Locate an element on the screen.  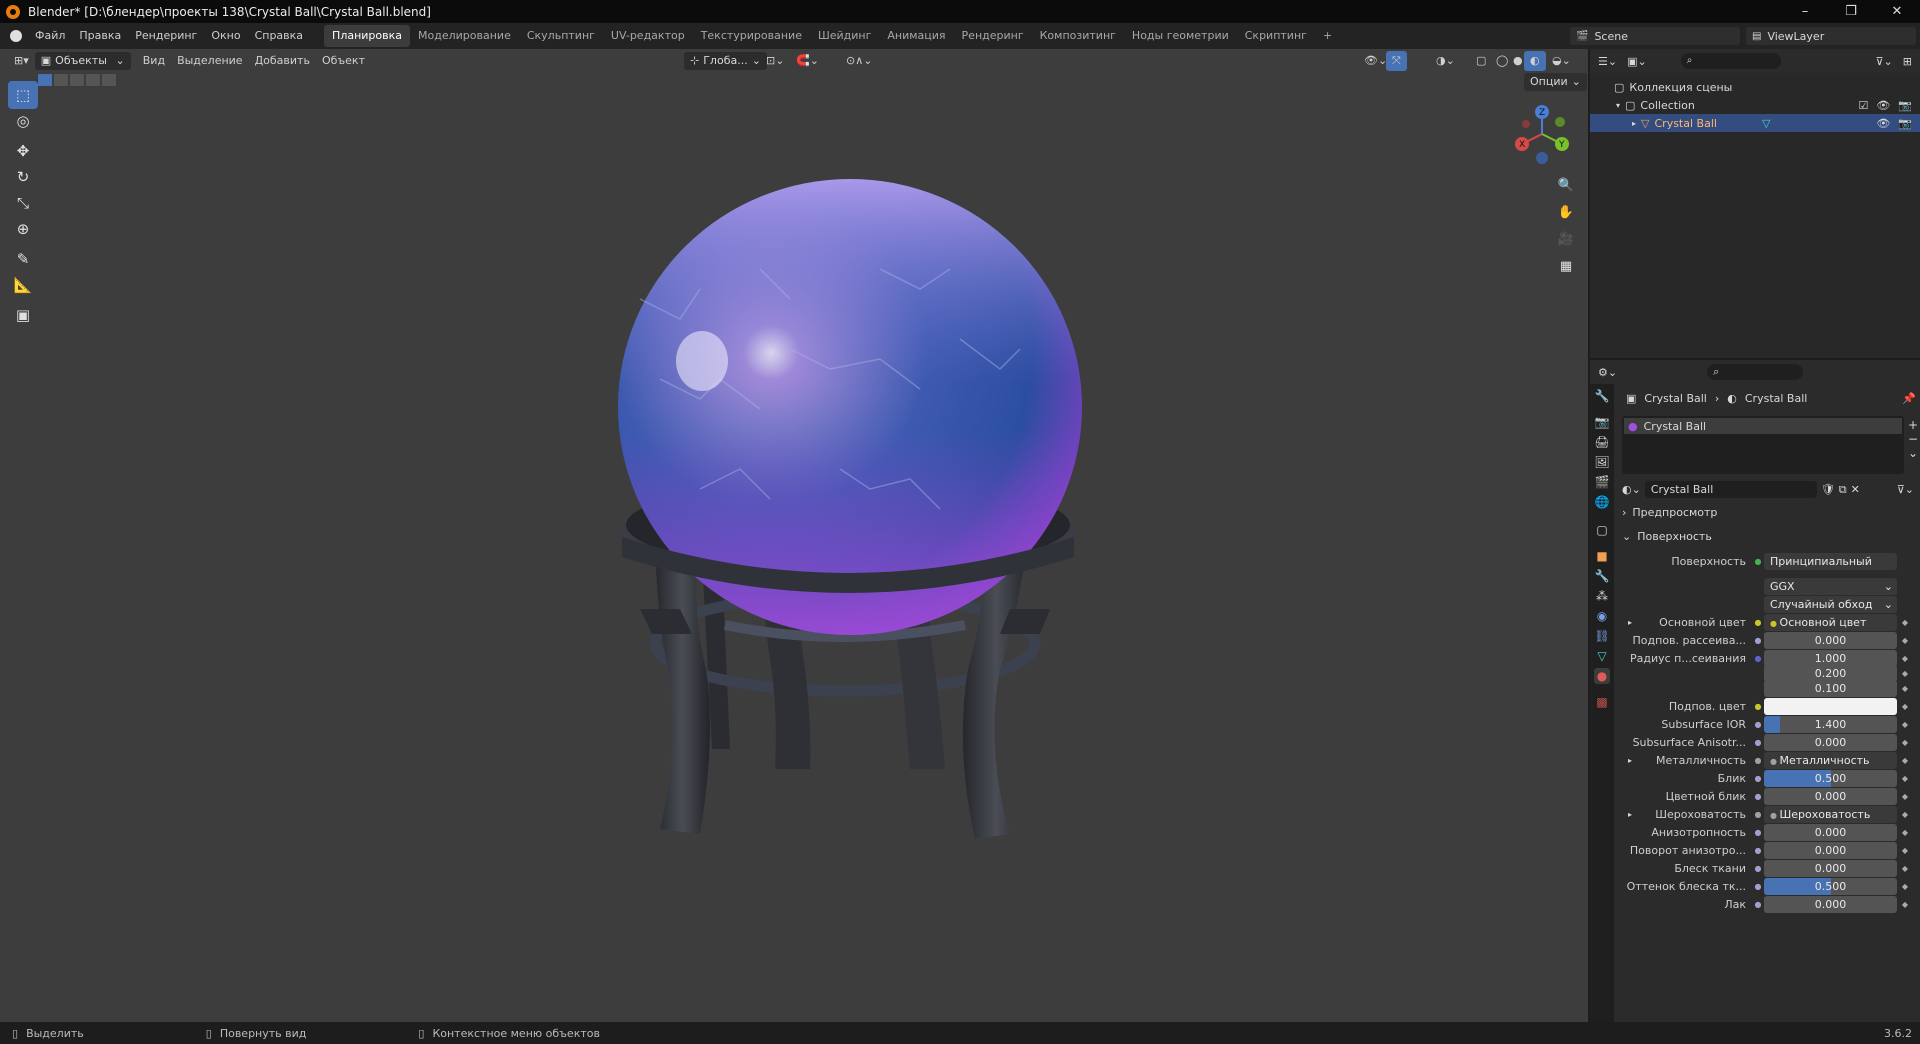
minimize-button: – is located at coordinates (1805, 11).